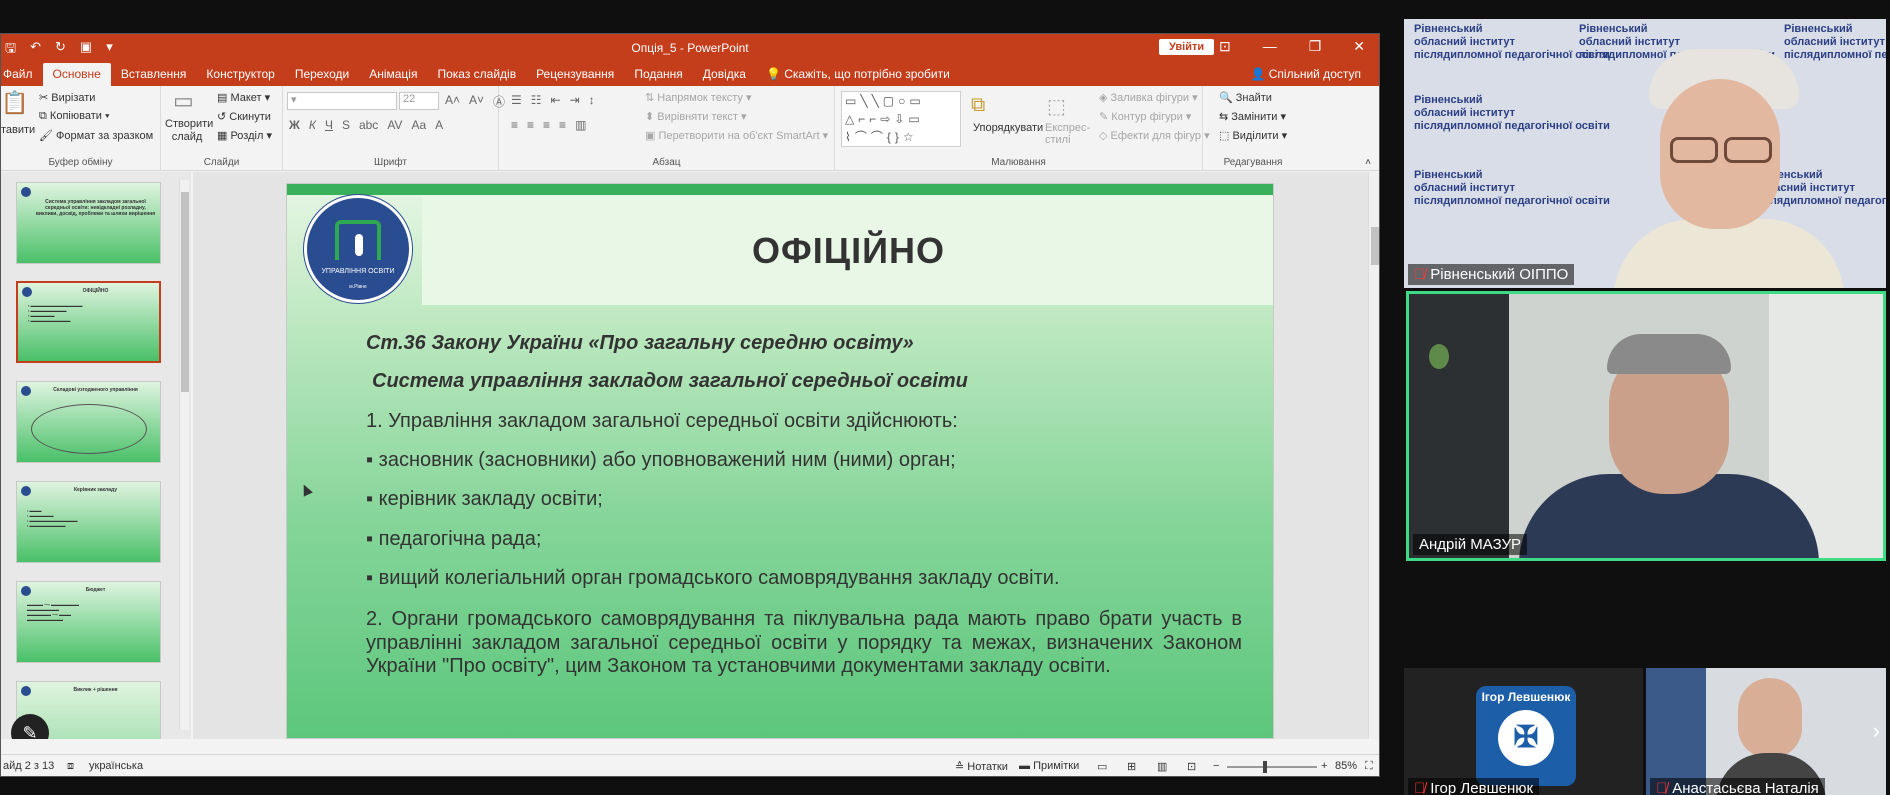  What do you see at coordinates (1216, 766) in the screenshot?
I see `zoom-out-icon: −` at bounding box center [1216, 766].